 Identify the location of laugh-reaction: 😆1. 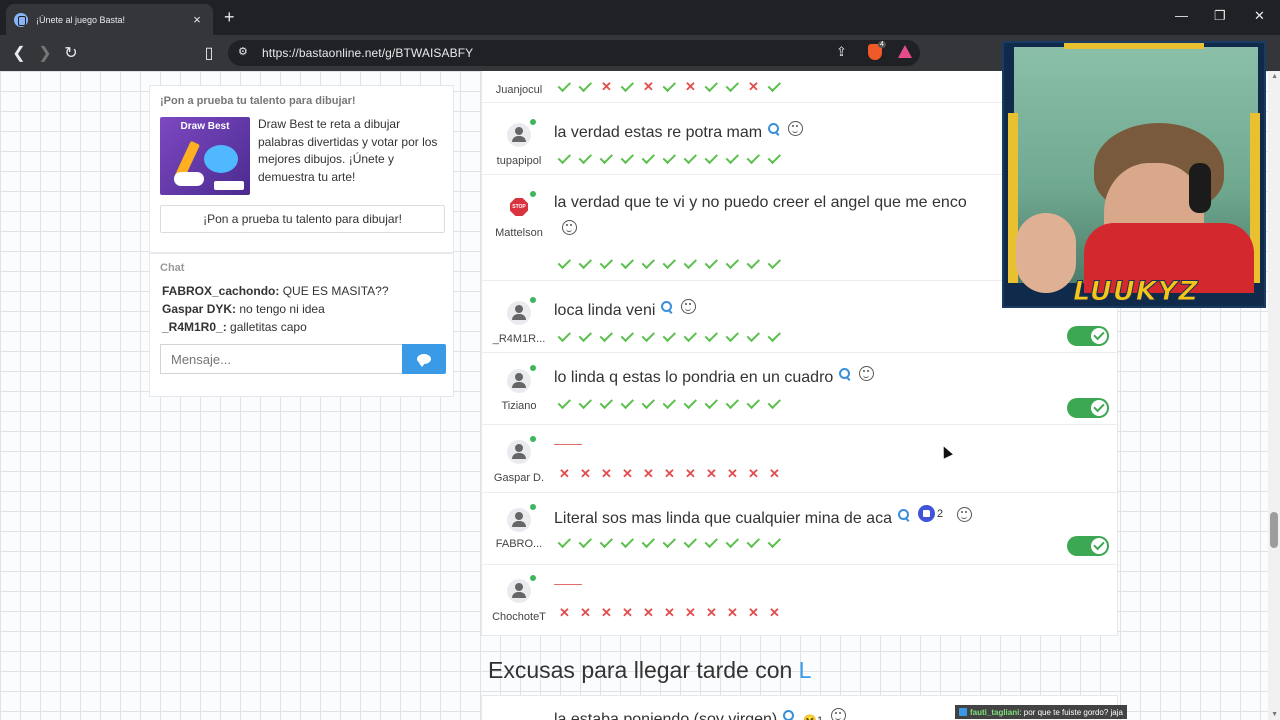
(813, 717).